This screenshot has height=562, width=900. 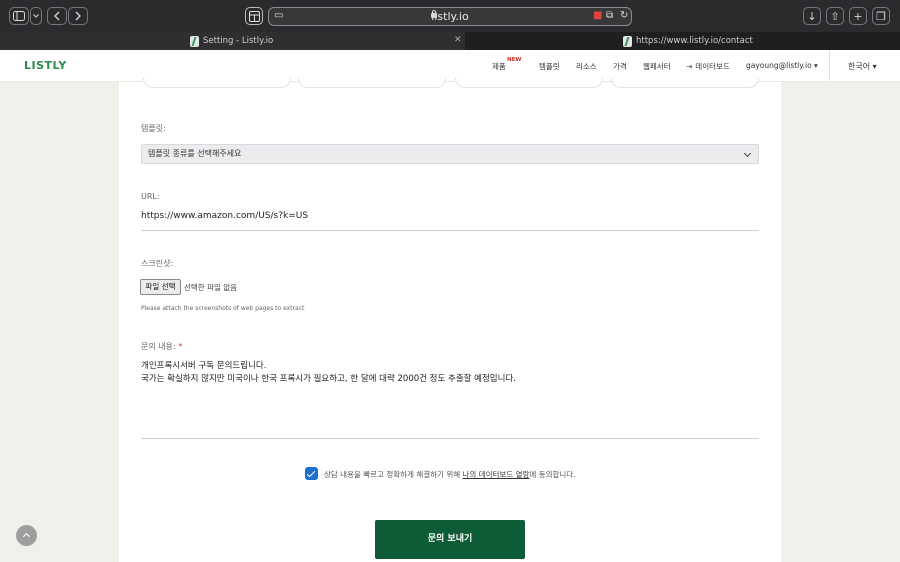 I want to click on url-input: https://www.amazon.com/US/s?k=US, so click(x=450, y=219).